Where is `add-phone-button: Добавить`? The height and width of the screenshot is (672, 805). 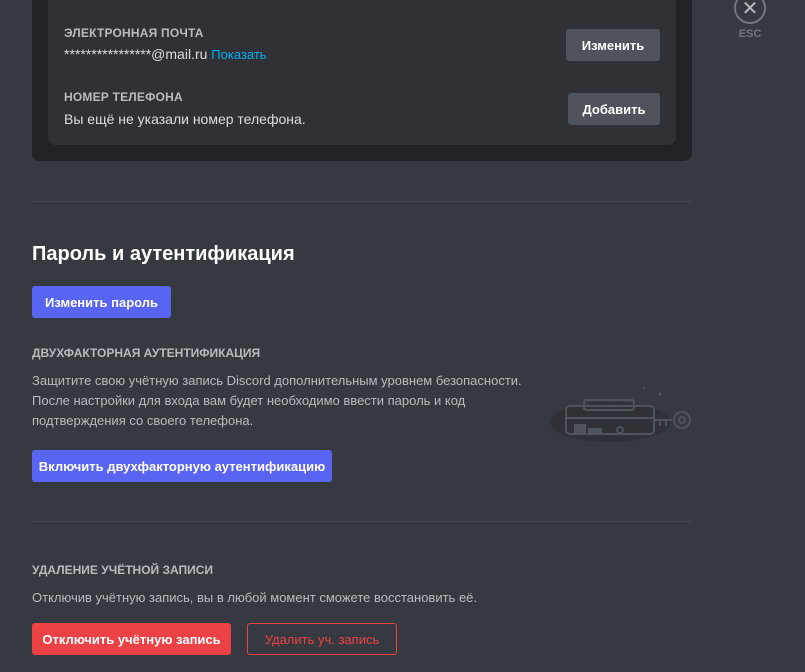 add-phone-button: Добавить is located at coordinates (614, 109).